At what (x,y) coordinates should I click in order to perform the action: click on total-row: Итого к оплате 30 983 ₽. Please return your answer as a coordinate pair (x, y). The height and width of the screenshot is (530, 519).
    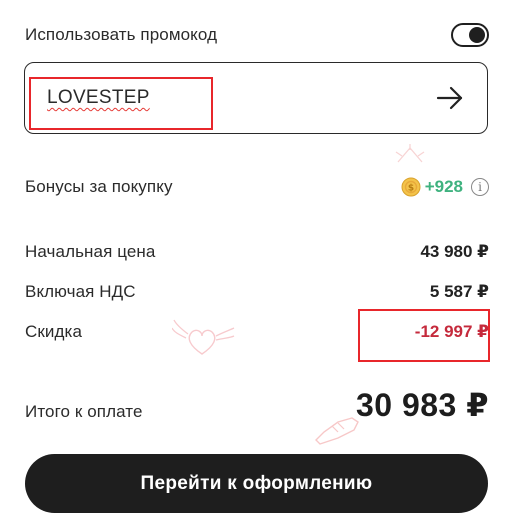
    Looking at the image, I should click on (257, 405).